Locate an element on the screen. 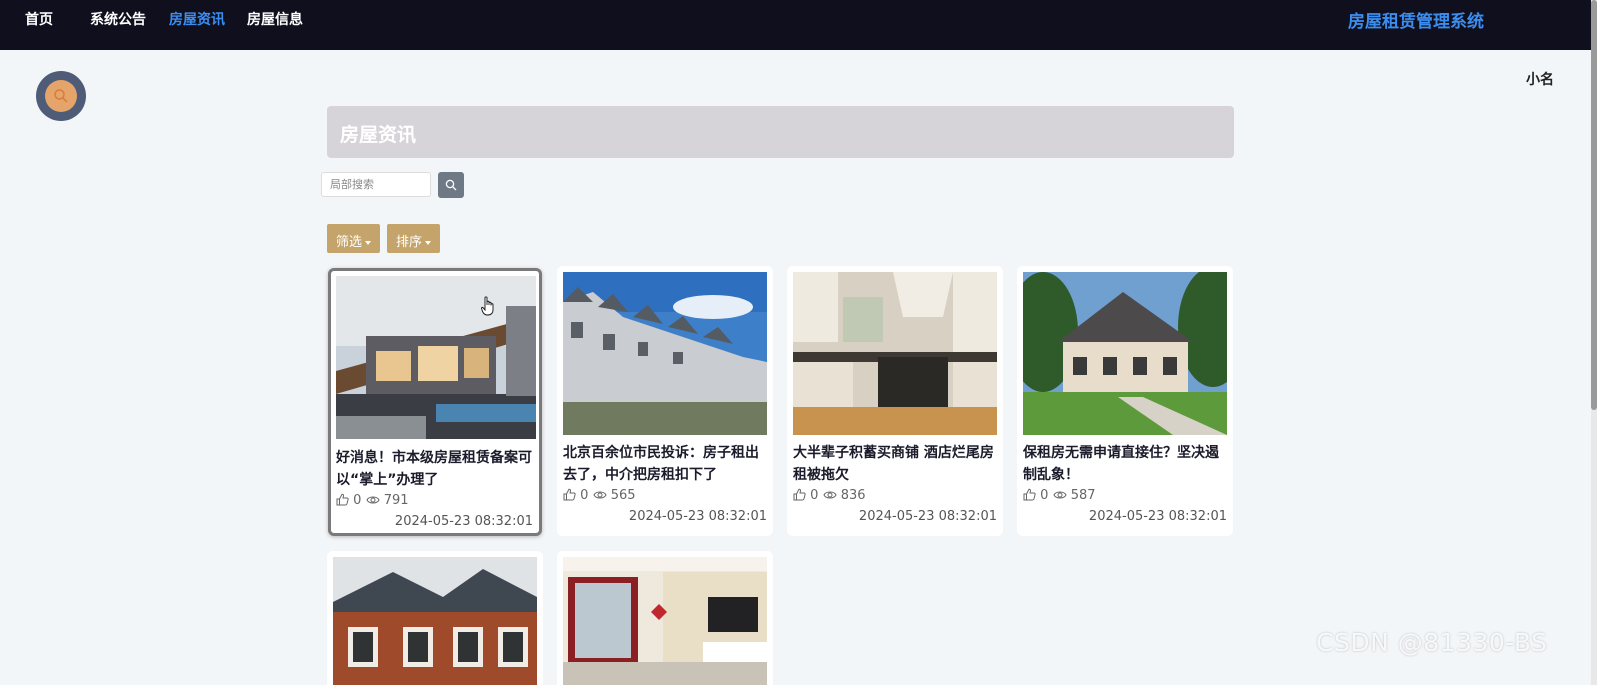 This screenshot has width=1597, height=685. search-input is located at coordinates (376, 184).